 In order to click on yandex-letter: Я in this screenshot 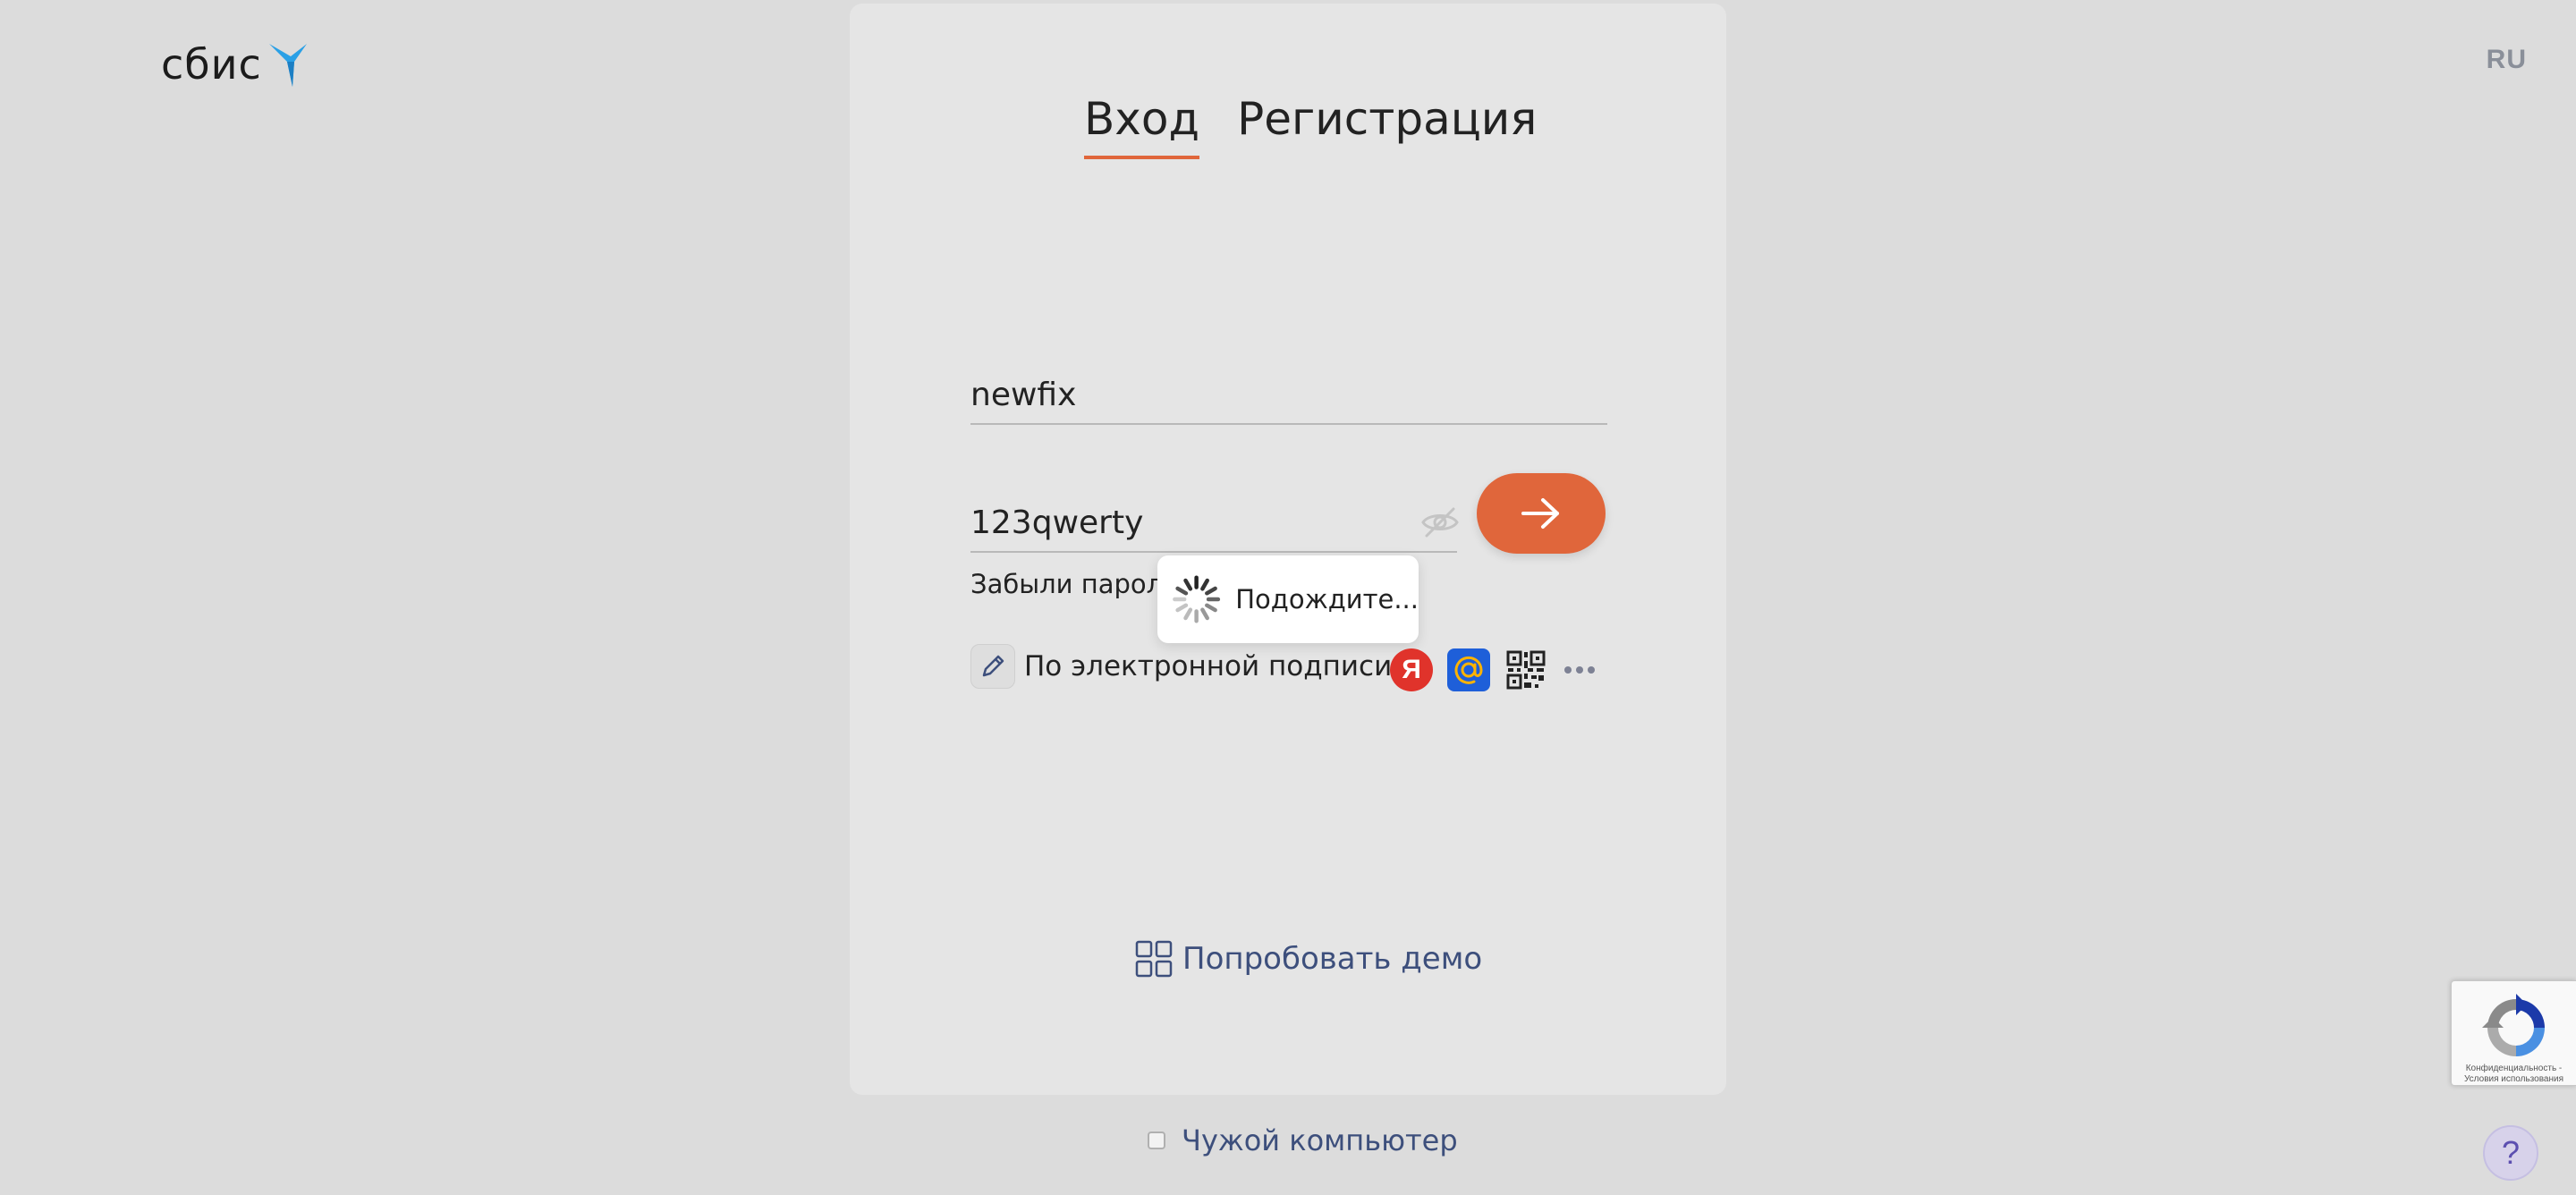, I will do `click(1411, 669)`.